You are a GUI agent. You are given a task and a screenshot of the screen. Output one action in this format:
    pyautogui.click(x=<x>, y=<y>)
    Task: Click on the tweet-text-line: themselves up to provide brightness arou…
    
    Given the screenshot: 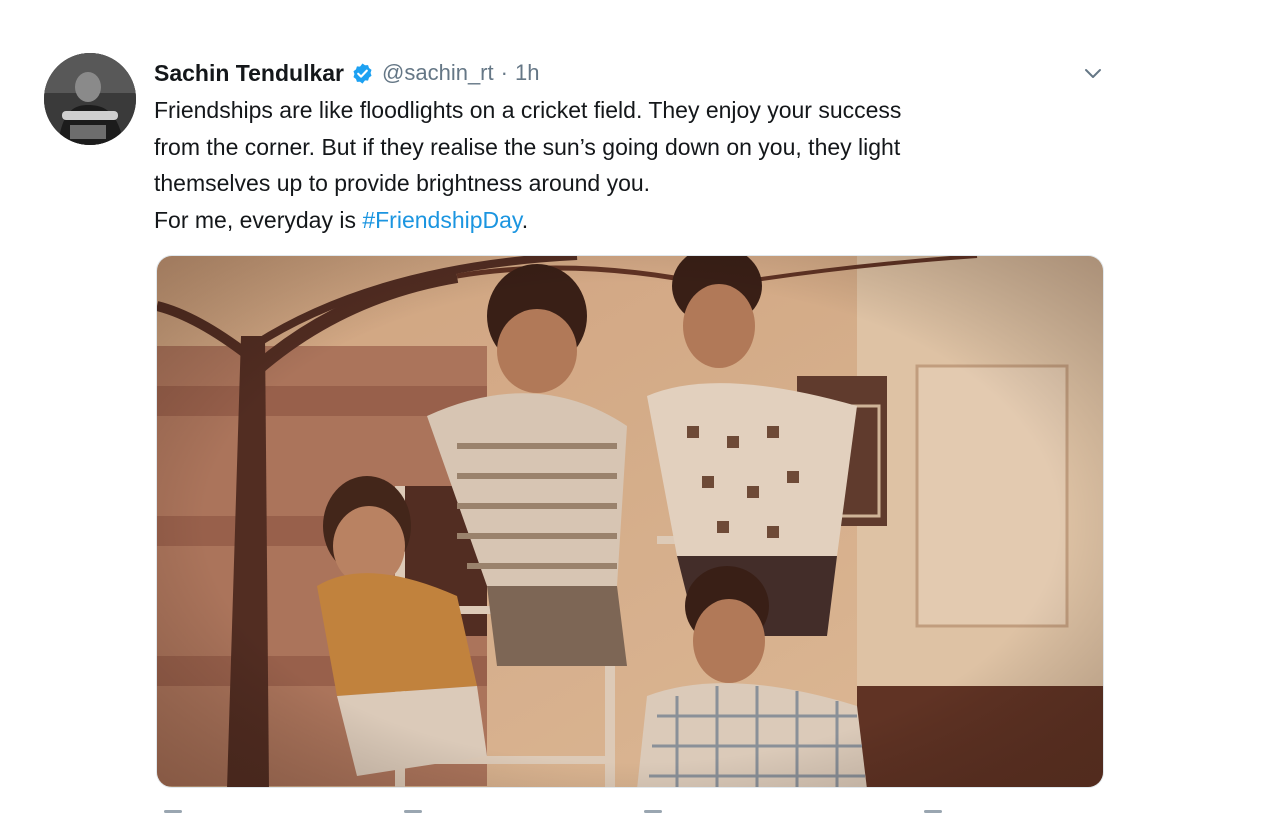 What is the action you would take?
    pyautogui.click(x=402, y=183)
    